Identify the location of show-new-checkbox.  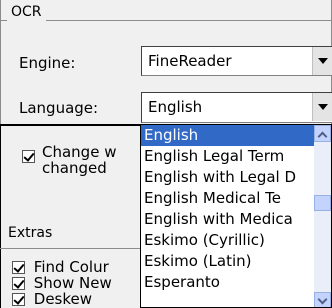
(18, 283).